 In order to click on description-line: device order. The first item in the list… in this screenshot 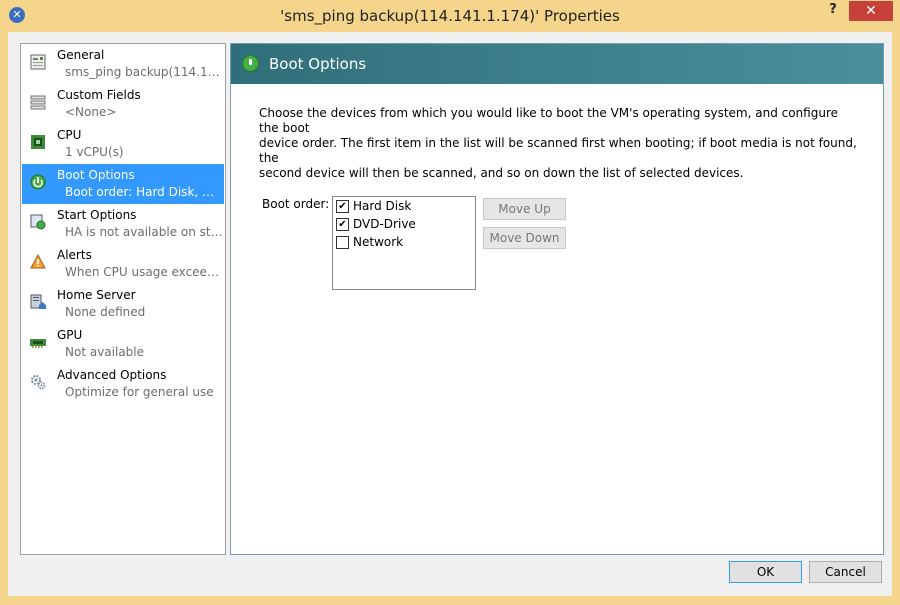, I will do `click(558, 150)`.